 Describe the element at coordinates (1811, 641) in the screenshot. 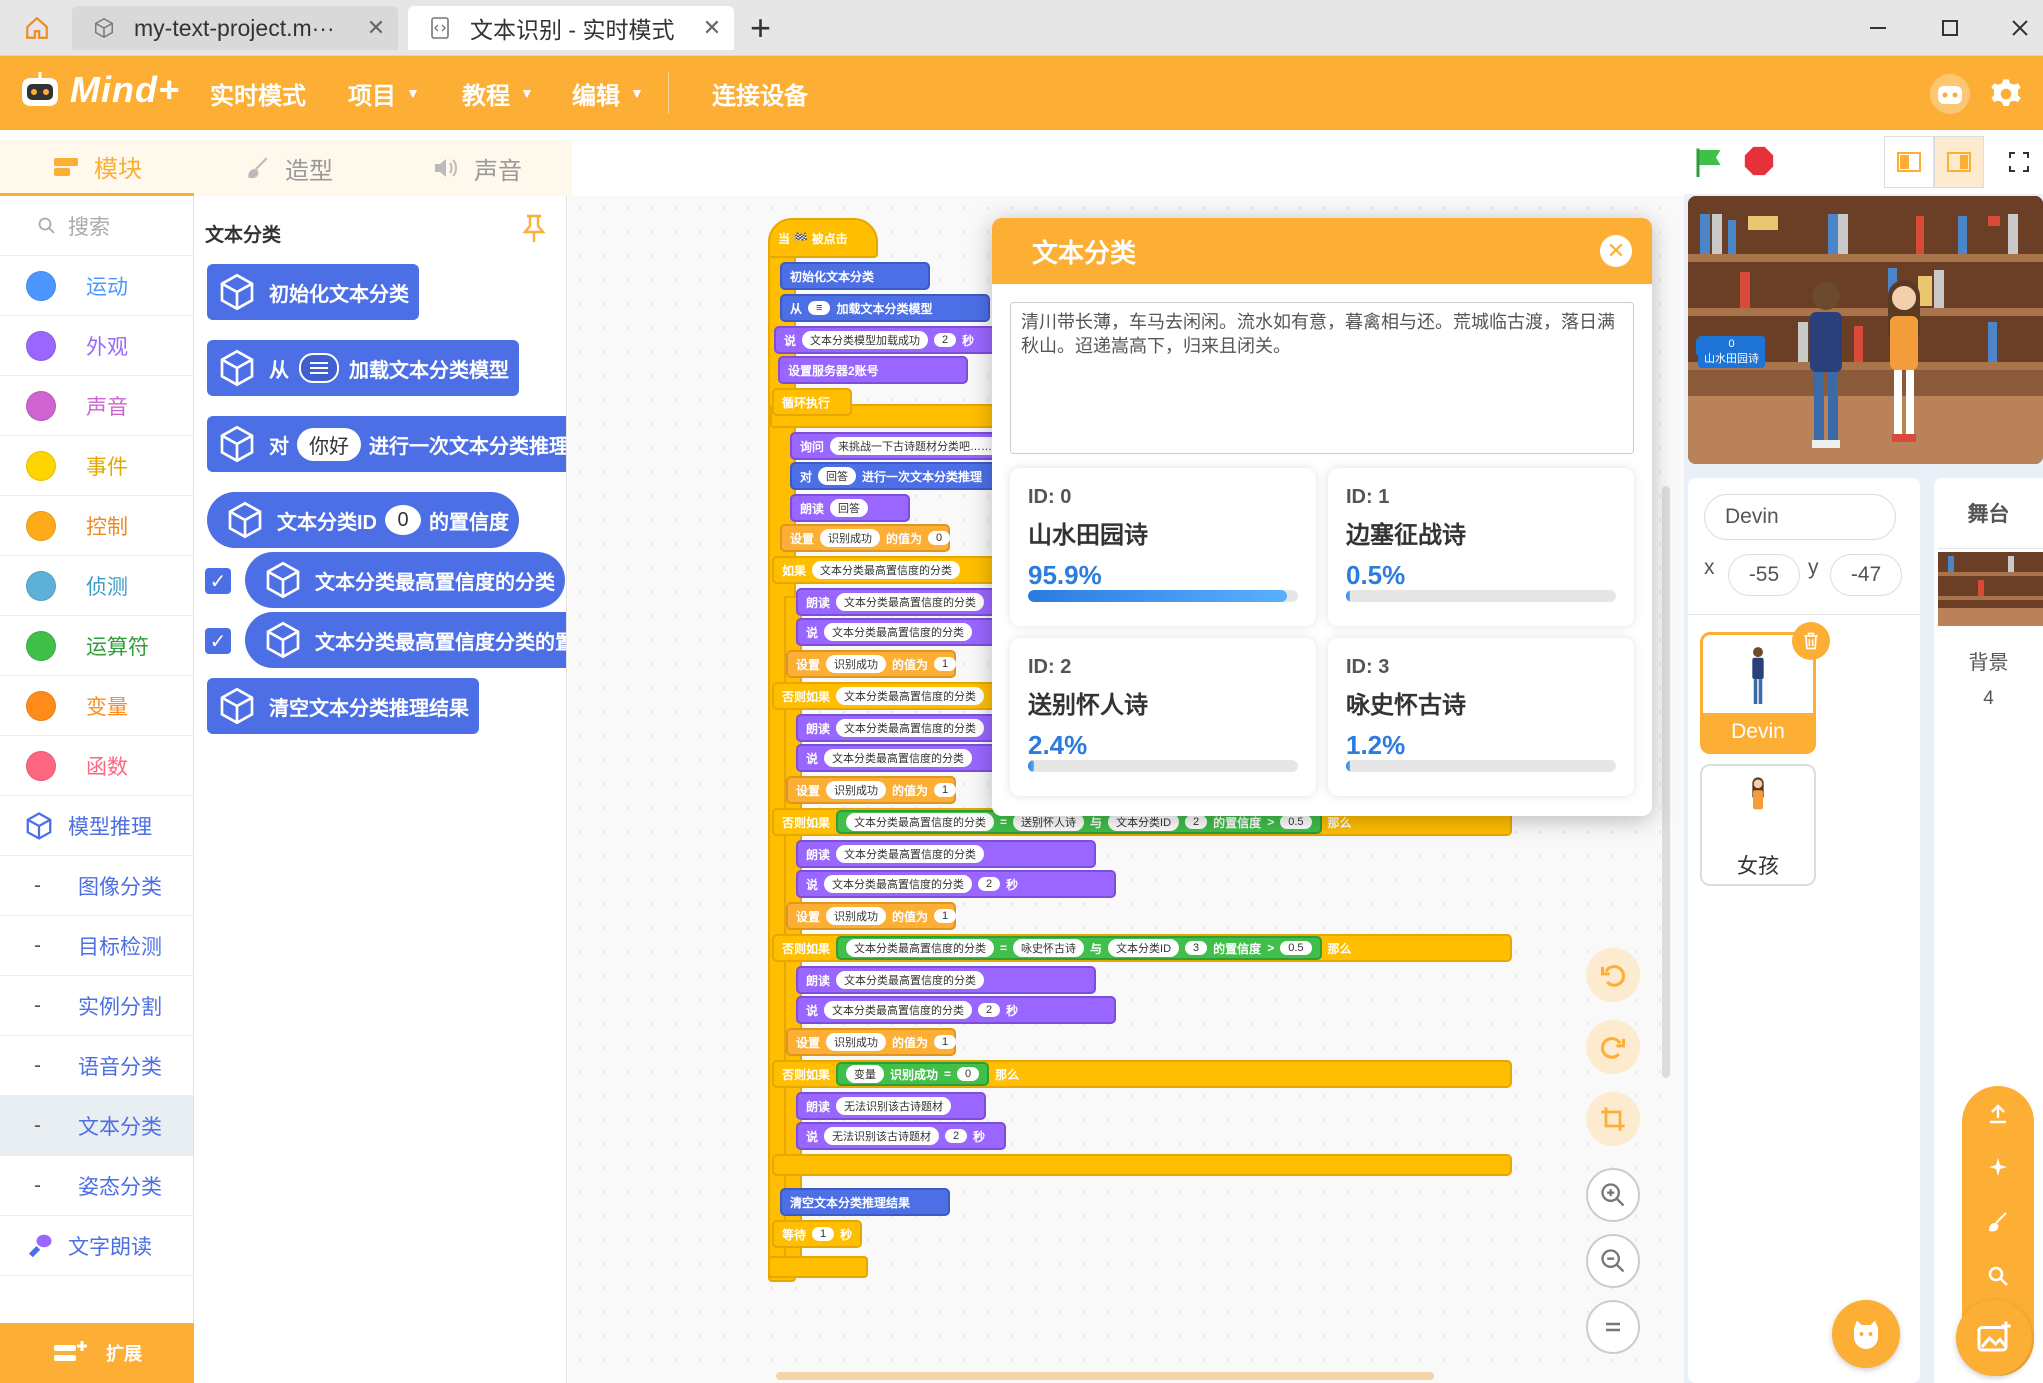

I see `delete-sprite-button` at that location.